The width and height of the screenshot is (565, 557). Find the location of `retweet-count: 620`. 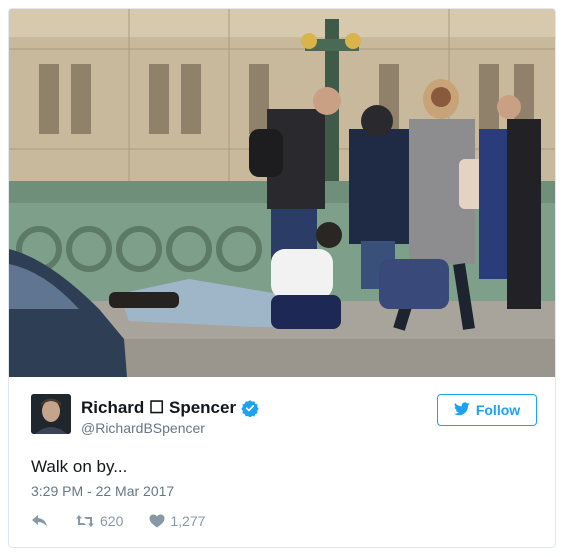

retweet-count: 620 is located at coordinates (112, 521).